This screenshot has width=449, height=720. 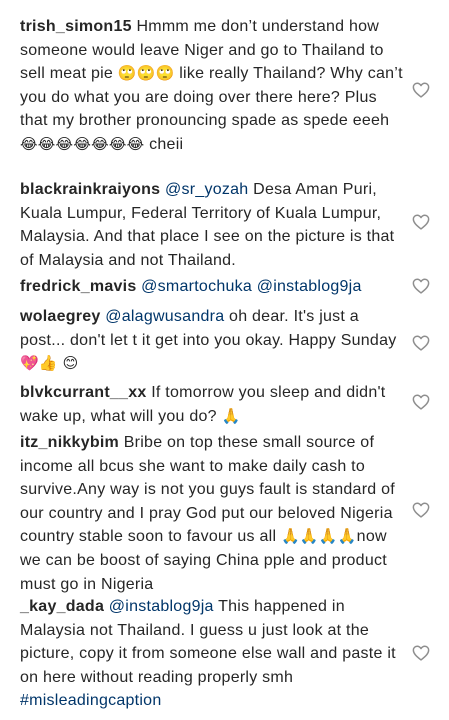 I want to click on comment-username: blackrainkraiyons, so click(x=90, y=189).